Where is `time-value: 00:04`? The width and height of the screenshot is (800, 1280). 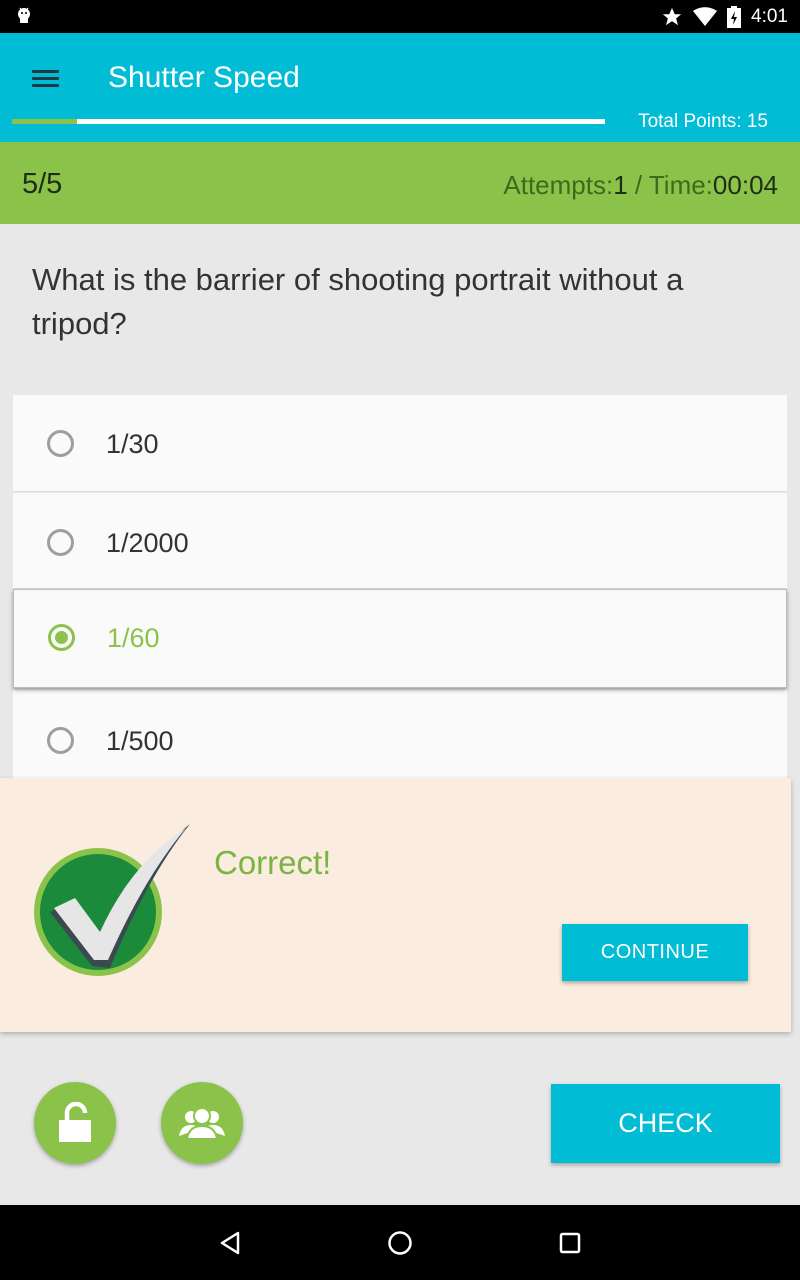 time-value: 00:04 is located at coordinates (745, 185).